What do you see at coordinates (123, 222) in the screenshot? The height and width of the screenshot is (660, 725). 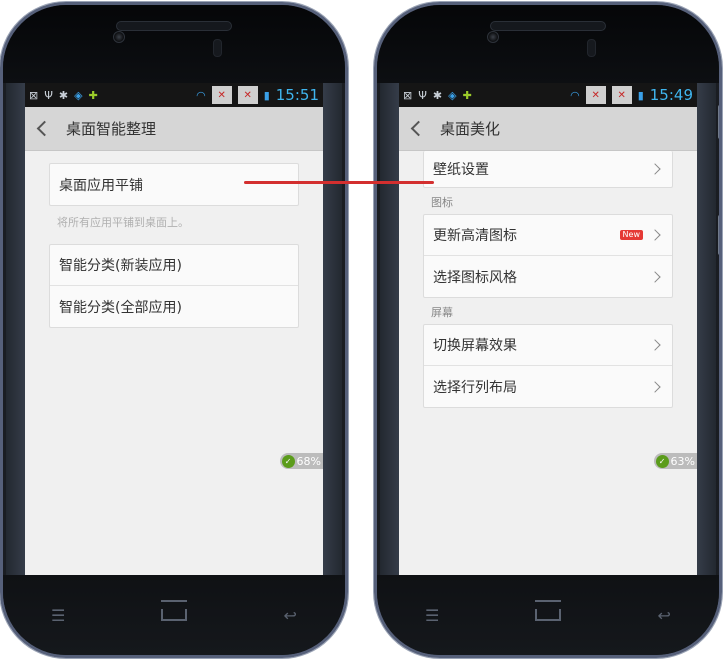 I see `hint-text: 将所有应用平铺到桌面上。` at bounding box center [123, 222].